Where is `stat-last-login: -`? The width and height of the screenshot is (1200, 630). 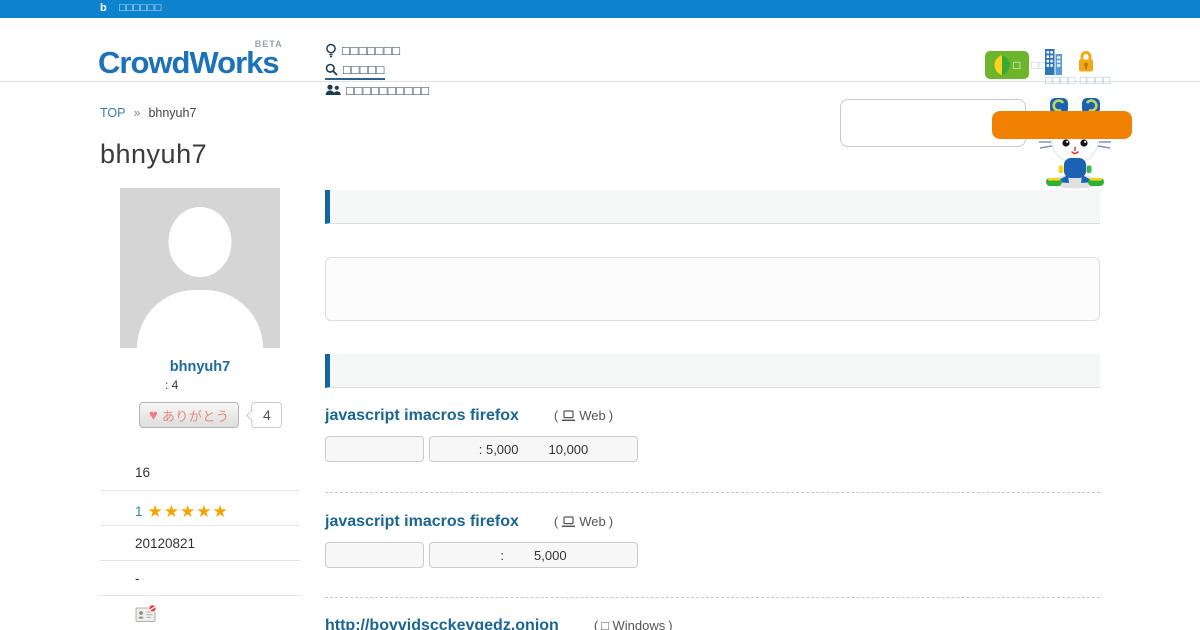 stat-last-login: - is located at coordinates (200, 577).